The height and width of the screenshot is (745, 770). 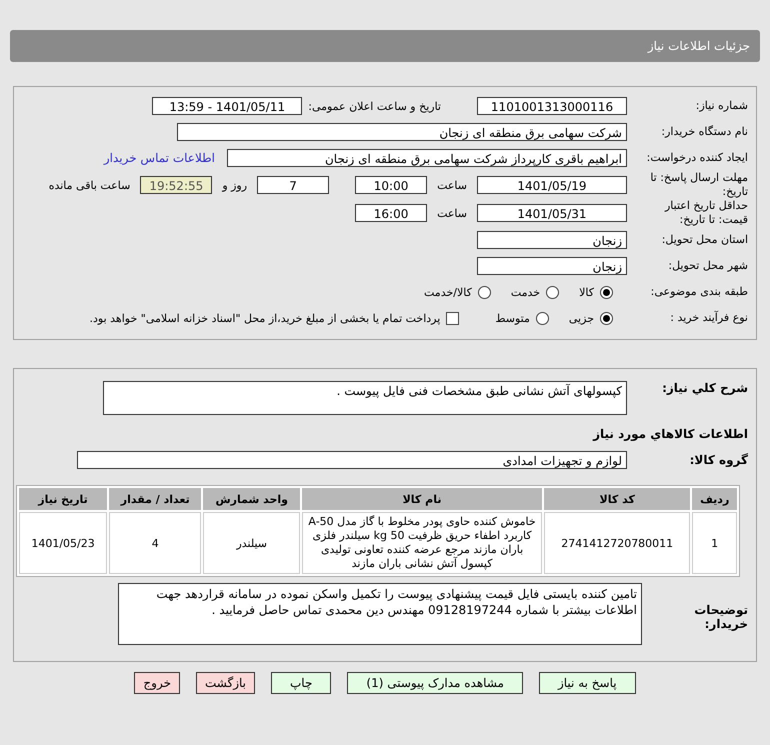 I want to click on radio-label: خدمت, so click(x=525, y=292).